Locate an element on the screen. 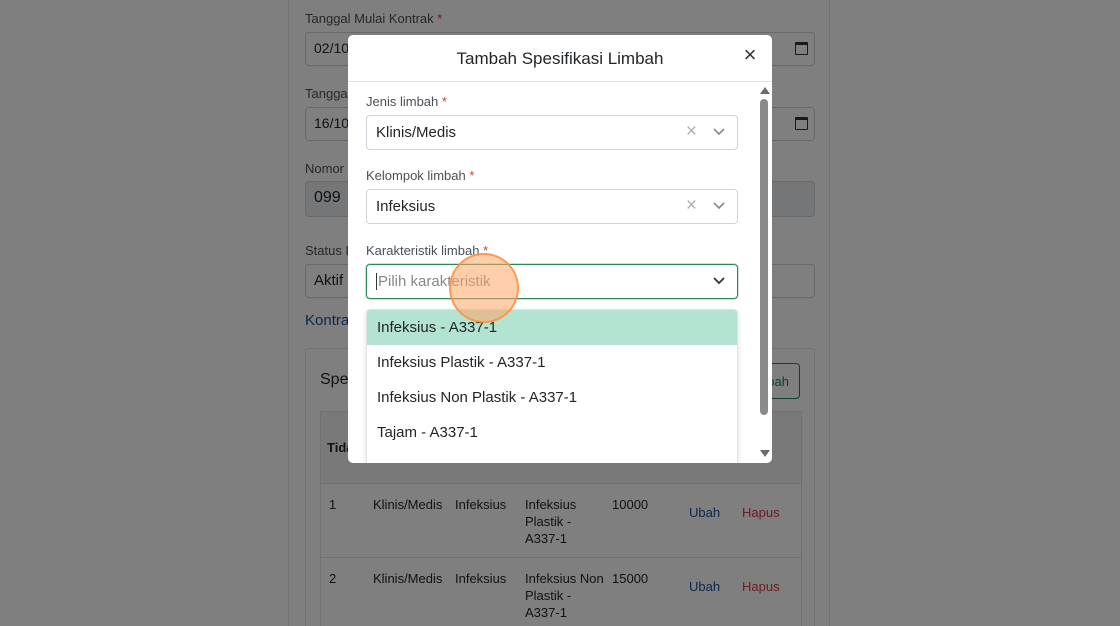 The image size is (1120, 626). option-item: Tajam - A337-1 is located at coordinates (552, 432).